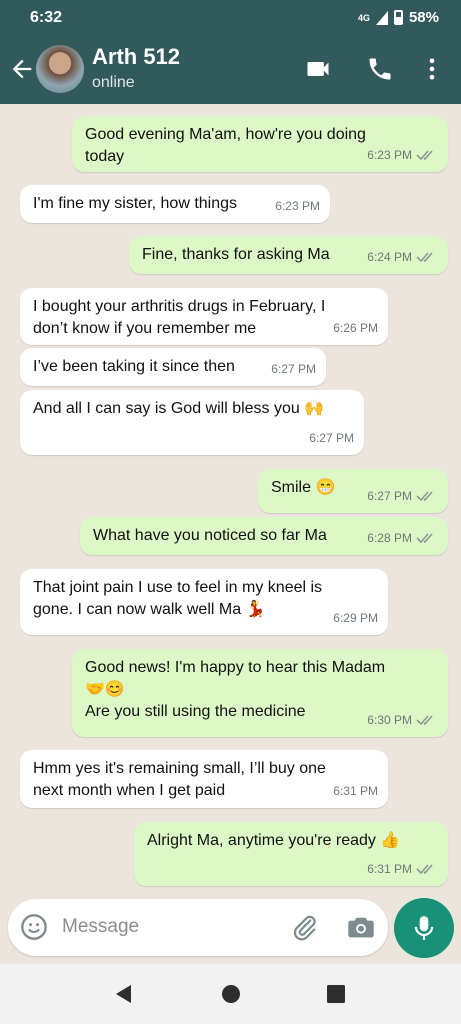  I want to click on nav-home-icon, so click(231, 994).